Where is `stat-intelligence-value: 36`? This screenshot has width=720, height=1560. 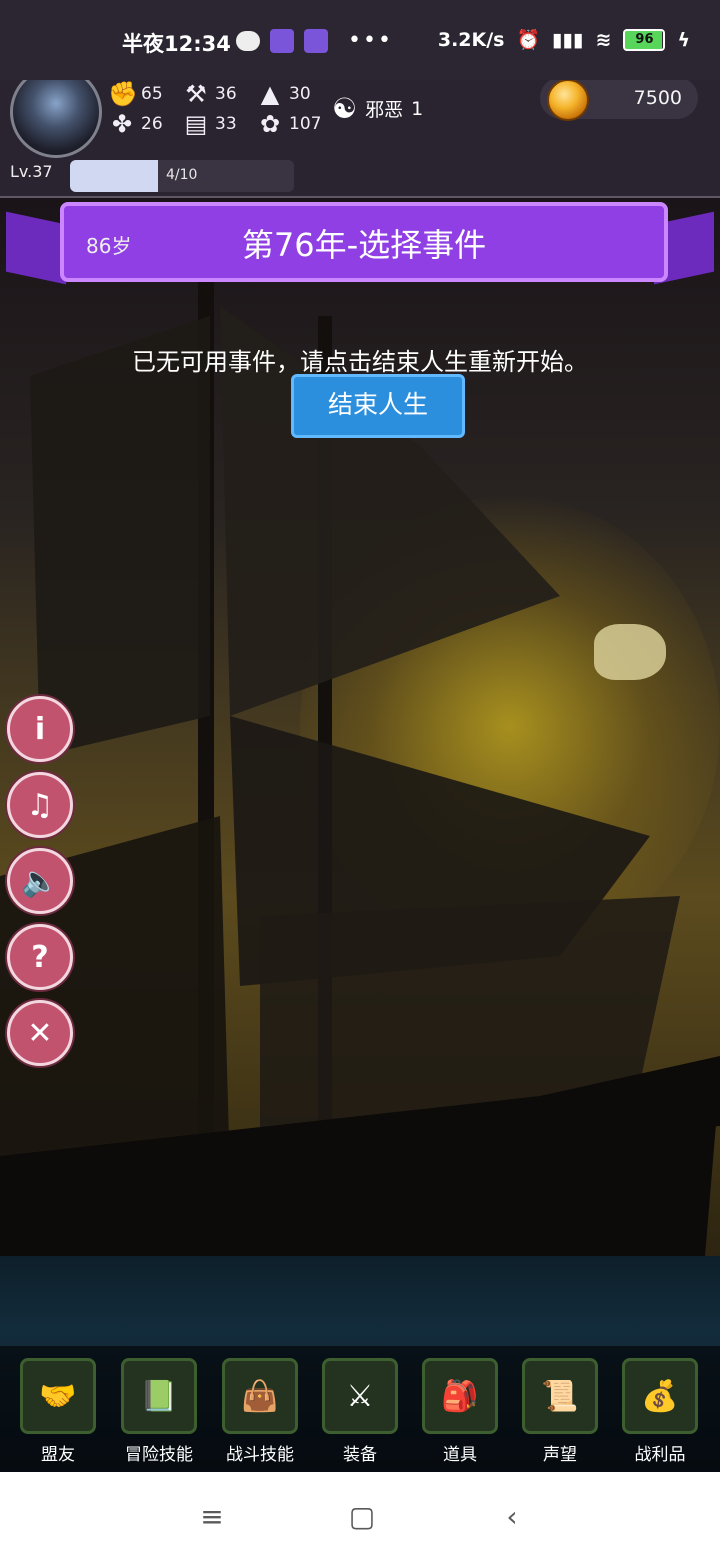 stat-intelligence-value: 36 is located at coordinates (226, 94).